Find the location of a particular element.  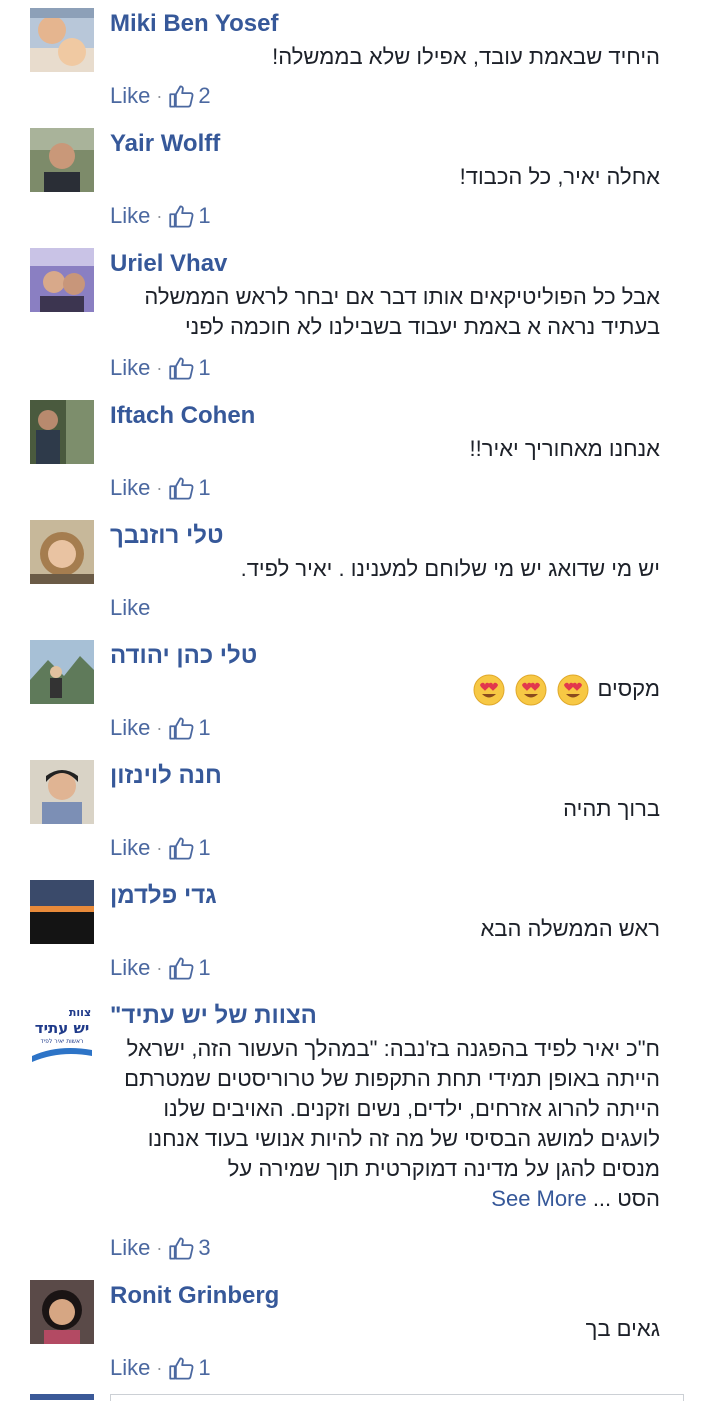

like-count: 3 is located at coordinates (204, 1248).